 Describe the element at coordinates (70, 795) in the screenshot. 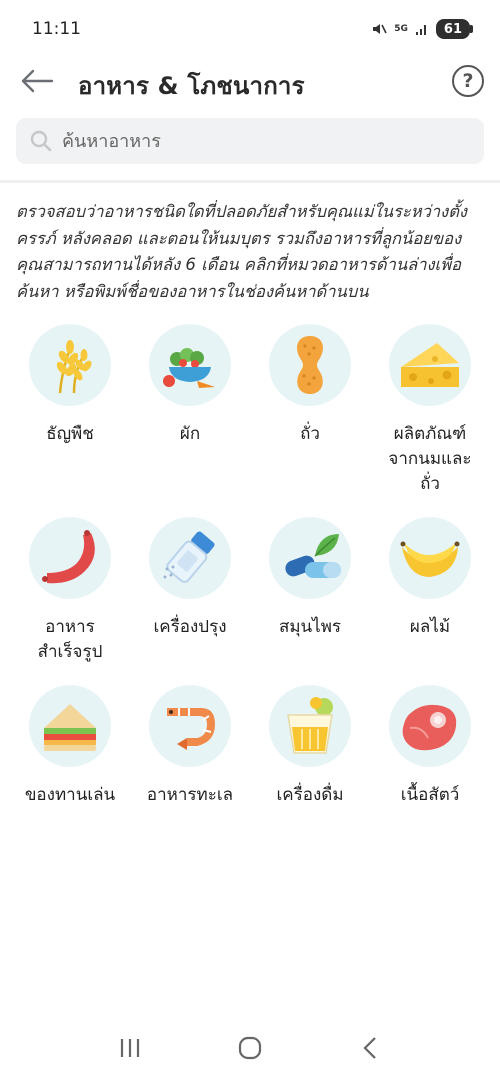

I see `category-label: ของทานเล่น` at that location.